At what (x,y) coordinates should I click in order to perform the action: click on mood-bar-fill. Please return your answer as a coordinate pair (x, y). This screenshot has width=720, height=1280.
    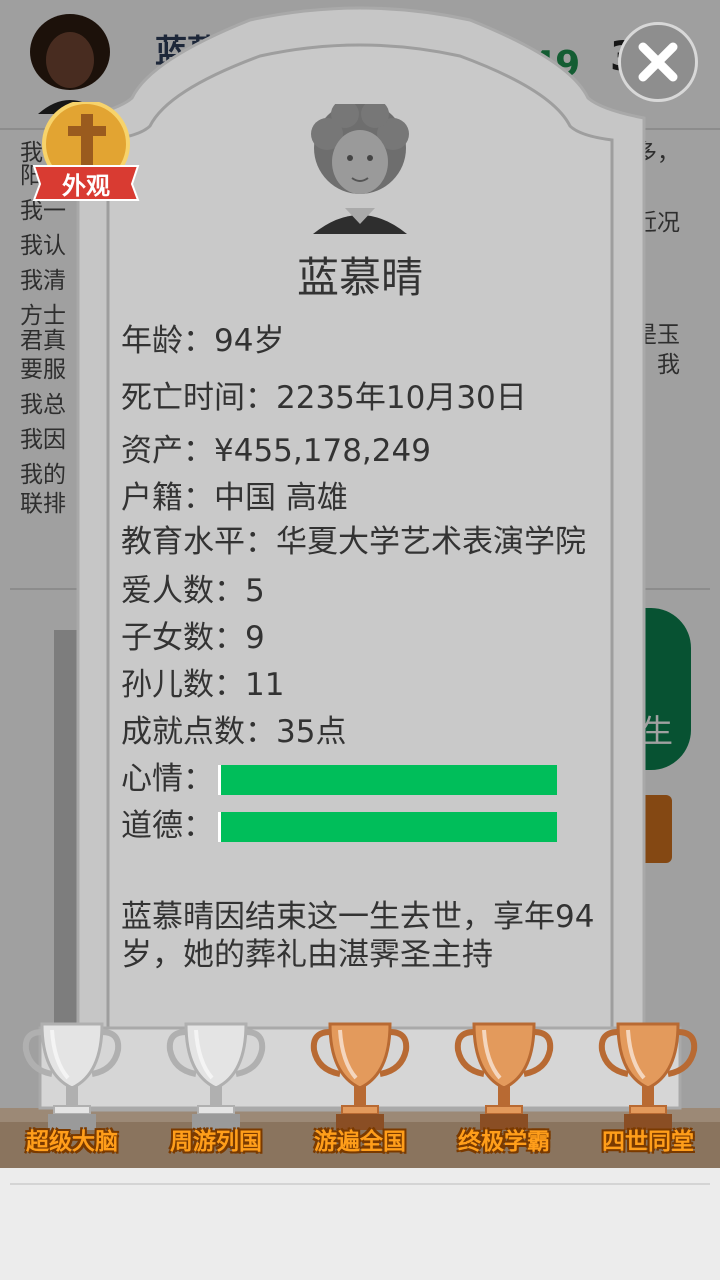
    Looking at the image, I should click on (389, 779).